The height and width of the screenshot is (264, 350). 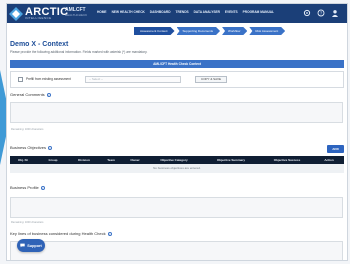 I want to click on prefill-checkbox, so click(x=20, y=79).